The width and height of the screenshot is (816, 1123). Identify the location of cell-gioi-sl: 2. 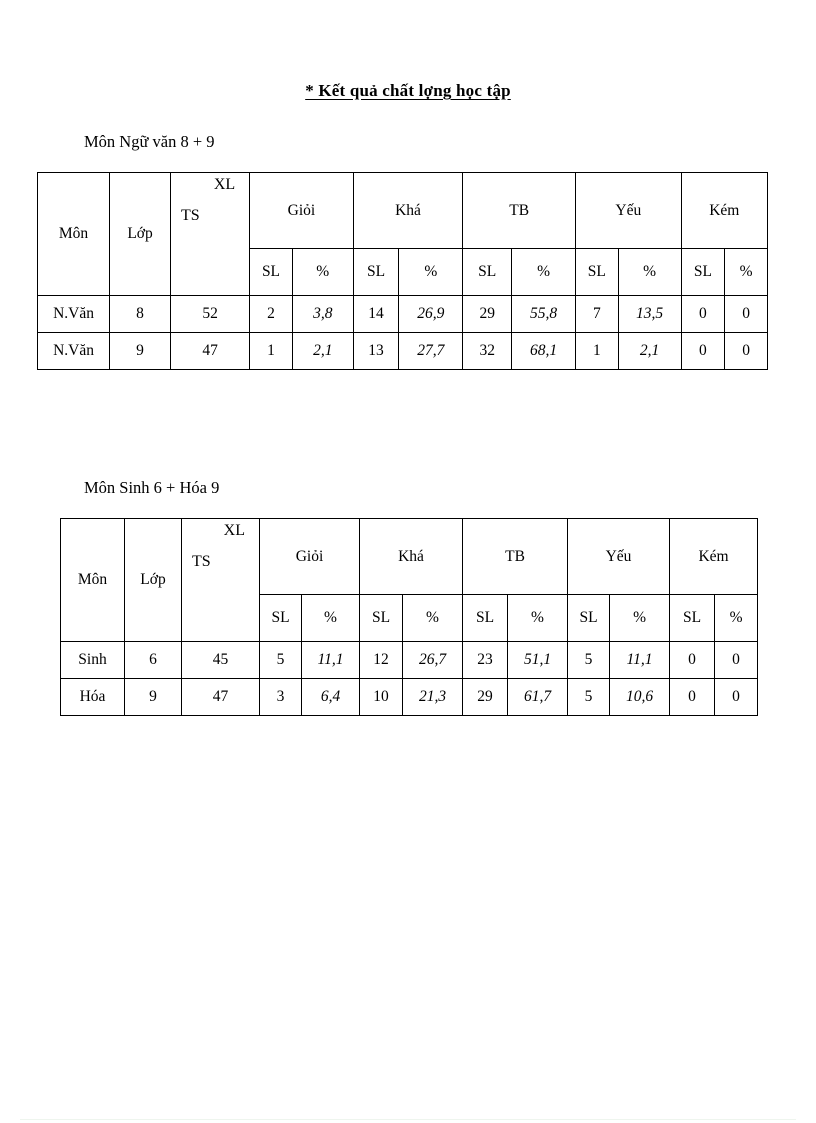
(271, 314).